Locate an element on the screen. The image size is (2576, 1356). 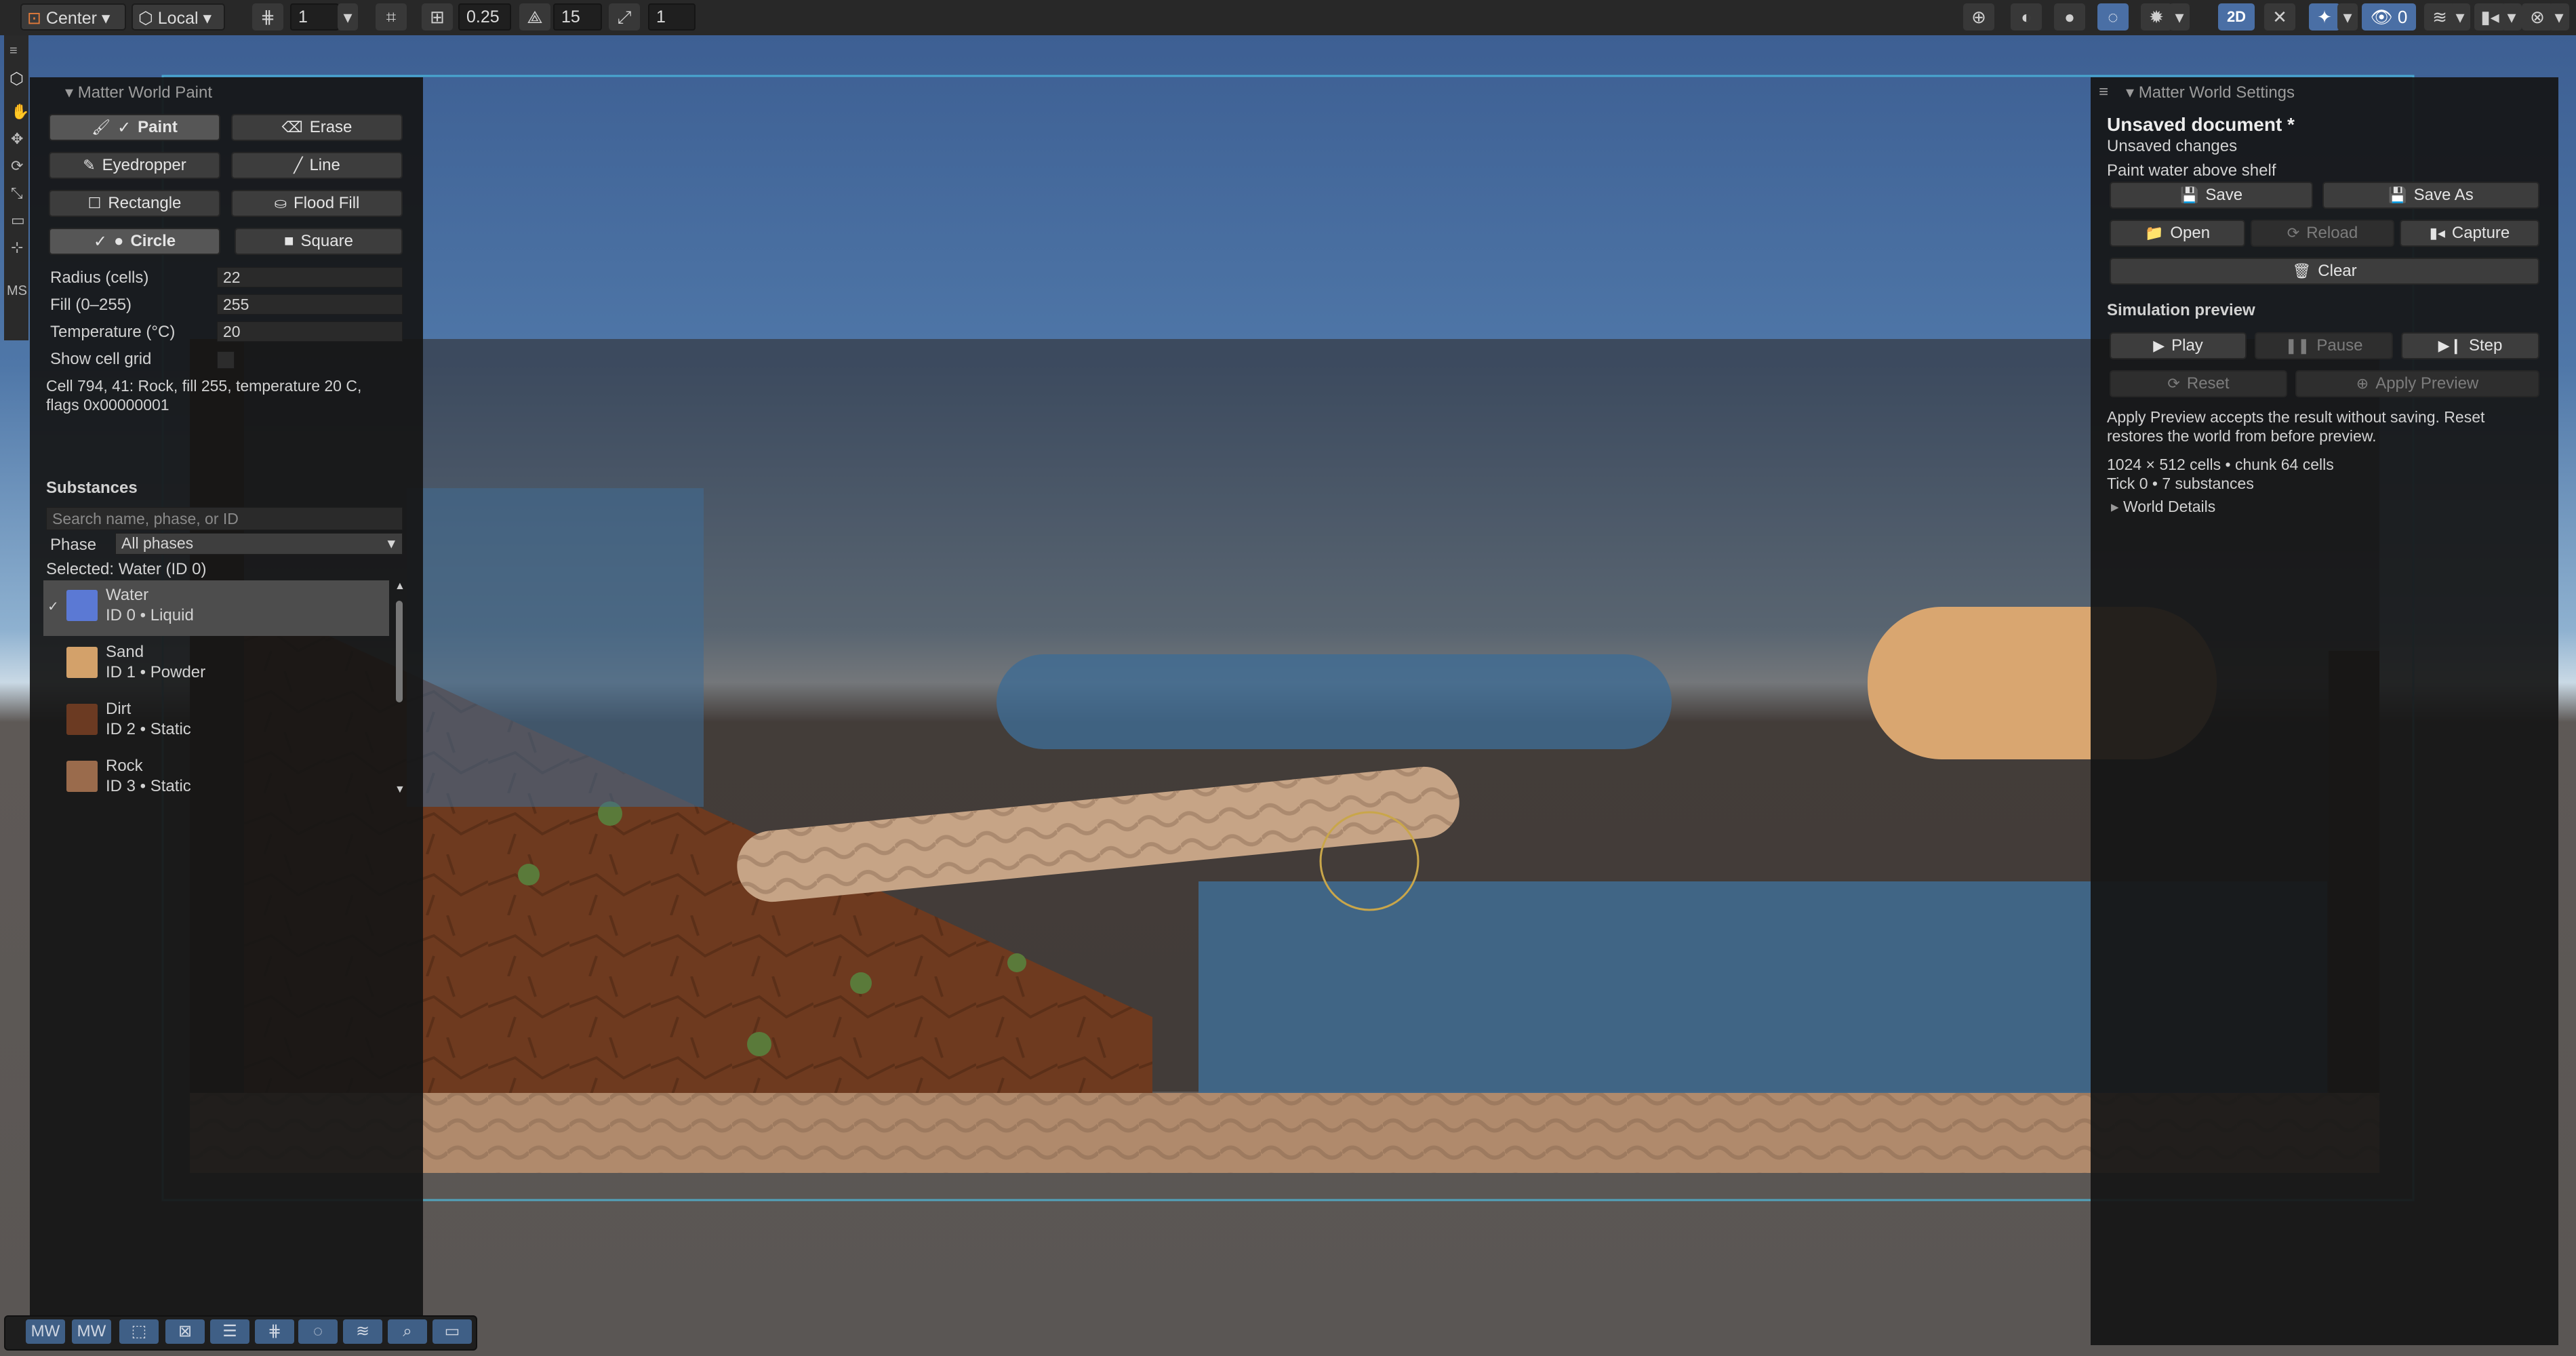
settings-panel-header: ▾ Matter World Settings is located at coordinates (2210, 93).